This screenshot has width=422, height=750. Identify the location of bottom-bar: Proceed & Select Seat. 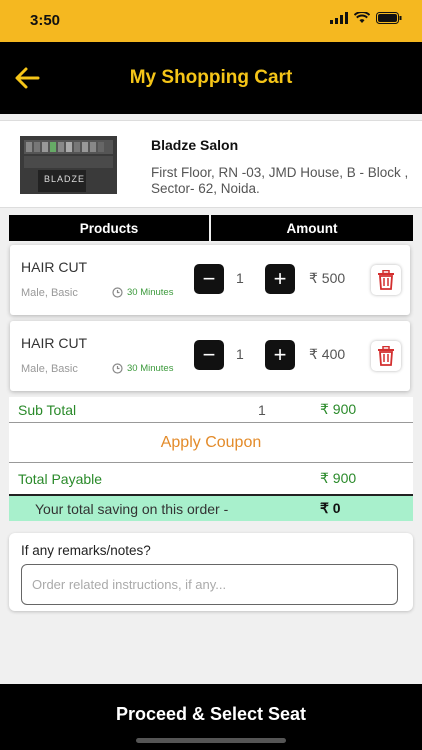
(211, 717).